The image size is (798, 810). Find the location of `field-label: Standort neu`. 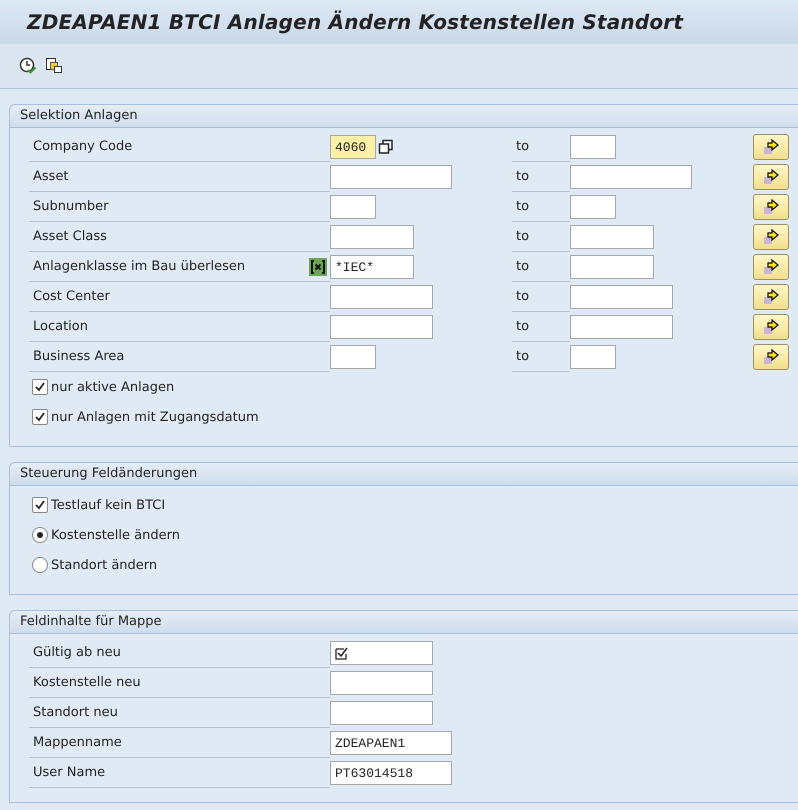

field-label: Standort neu is located at coordinates (75, 712).